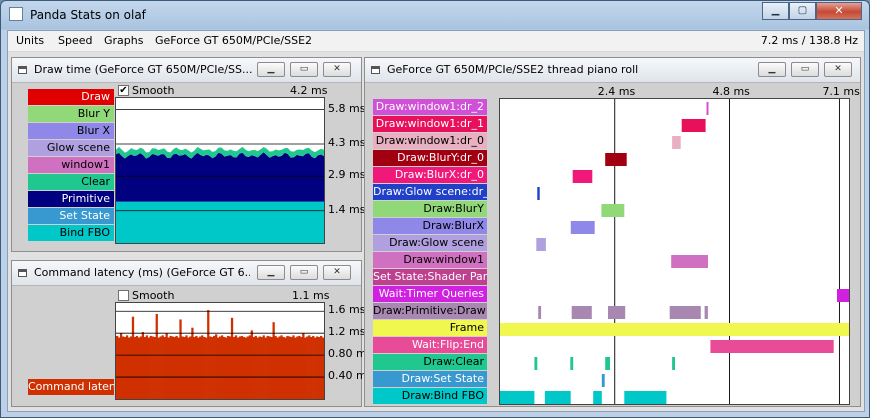  What do you see at coordinates (347, 209) in the screenshot?
I see `y-tick-label: 1.4 ms` at bounding box center [347, 209].